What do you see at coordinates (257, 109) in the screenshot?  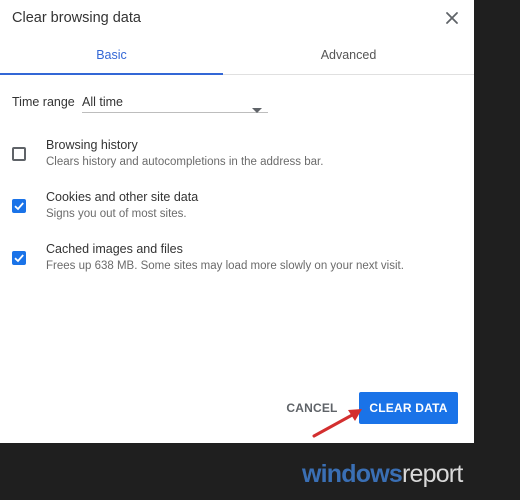 I see `dropdown-arrow-icon` at bounding box center [257, 109].